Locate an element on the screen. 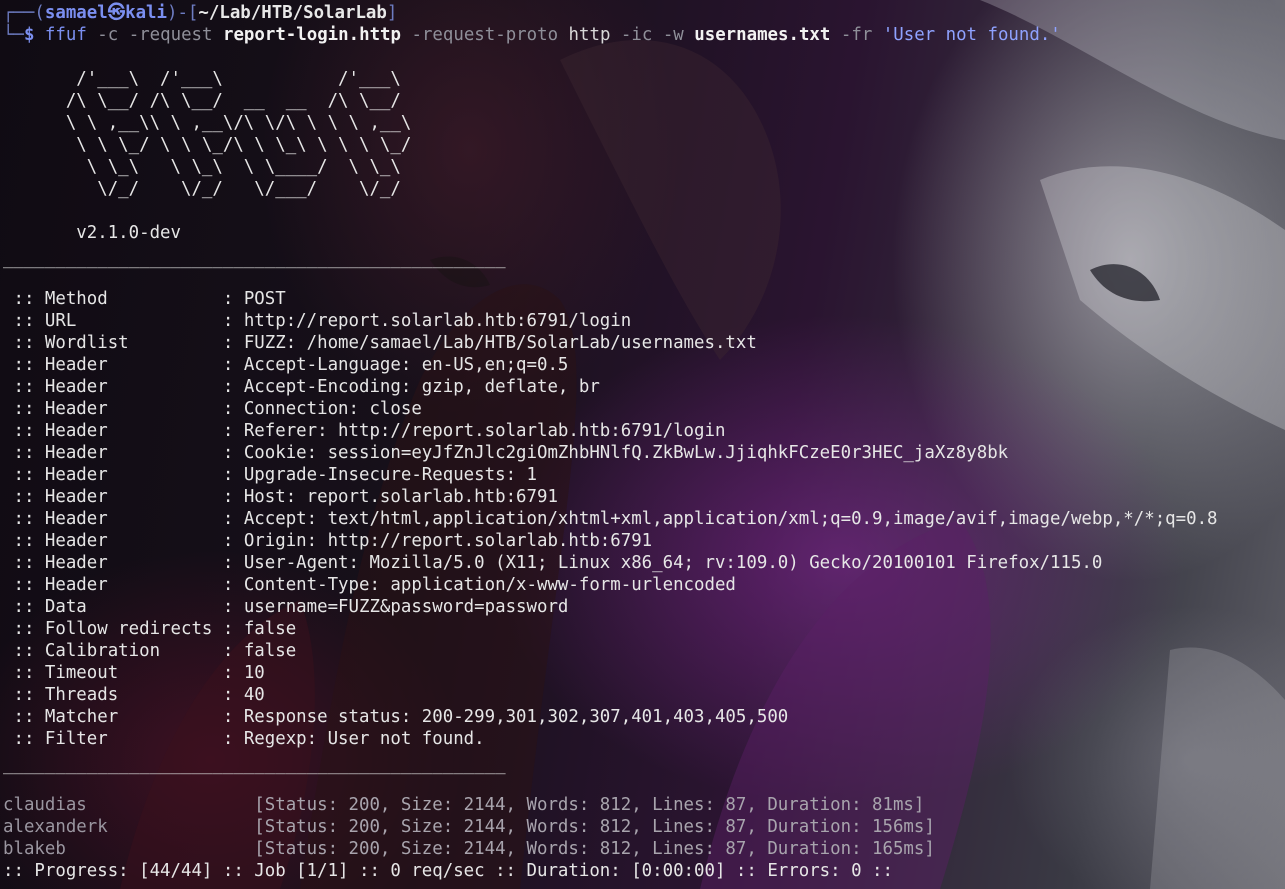  config-key: :: Threads is located at coordinates (113, 695).